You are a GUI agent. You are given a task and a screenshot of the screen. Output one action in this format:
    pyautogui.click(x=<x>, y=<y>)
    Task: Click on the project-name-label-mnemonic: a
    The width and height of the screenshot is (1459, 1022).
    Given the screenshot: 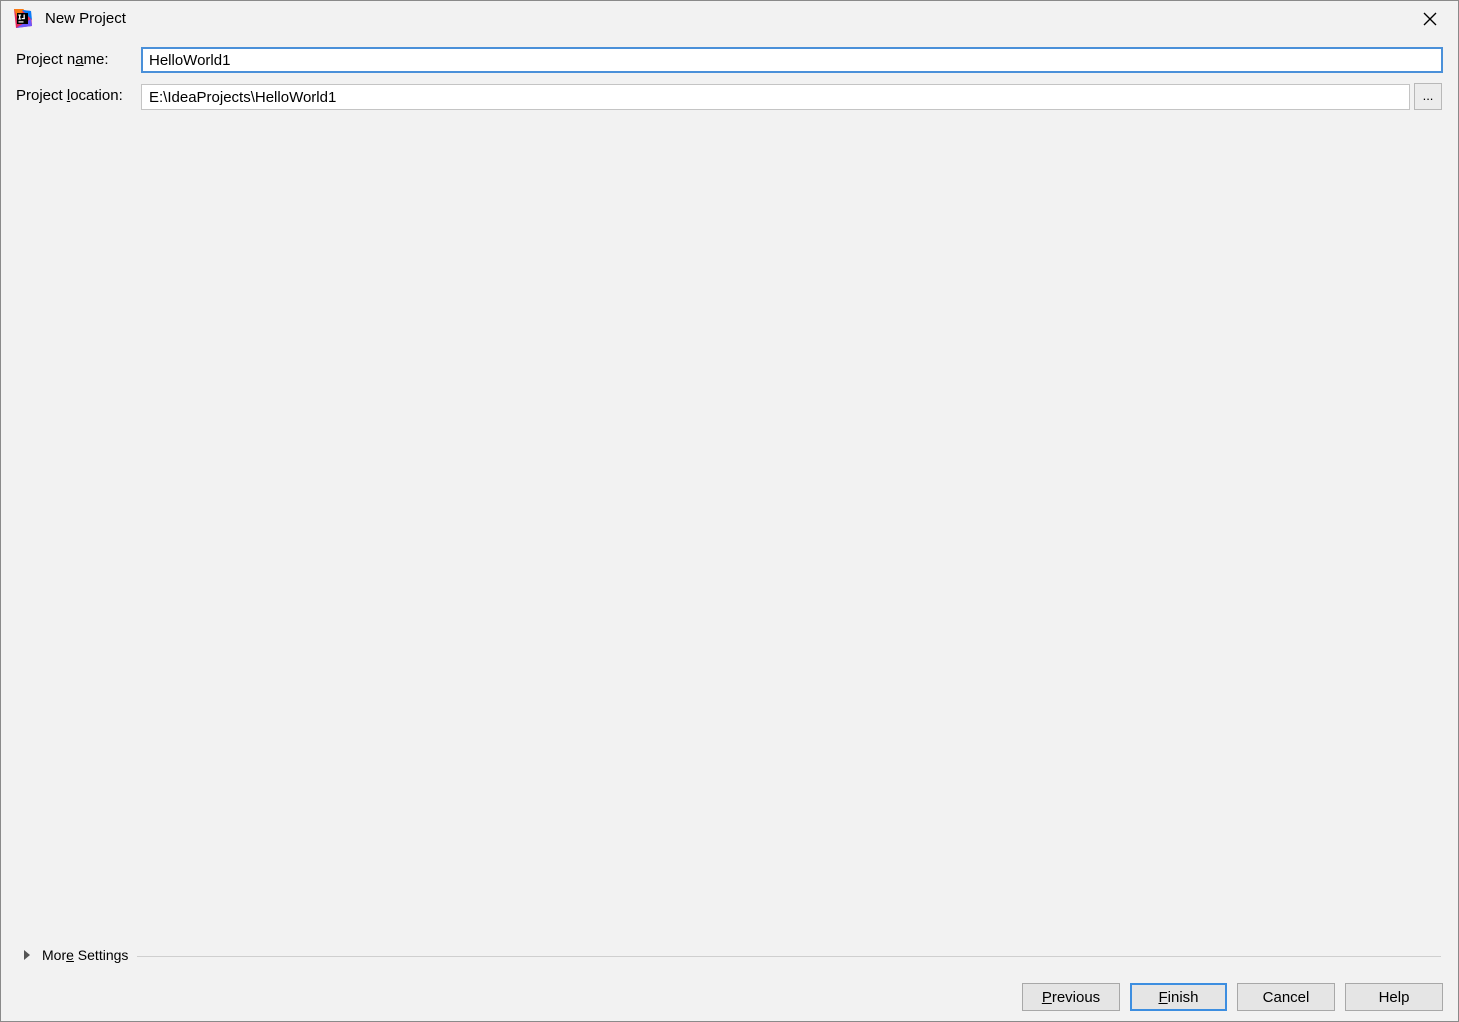 What is the action you would take?
    pyautogui.click(x=79, y=59)
    